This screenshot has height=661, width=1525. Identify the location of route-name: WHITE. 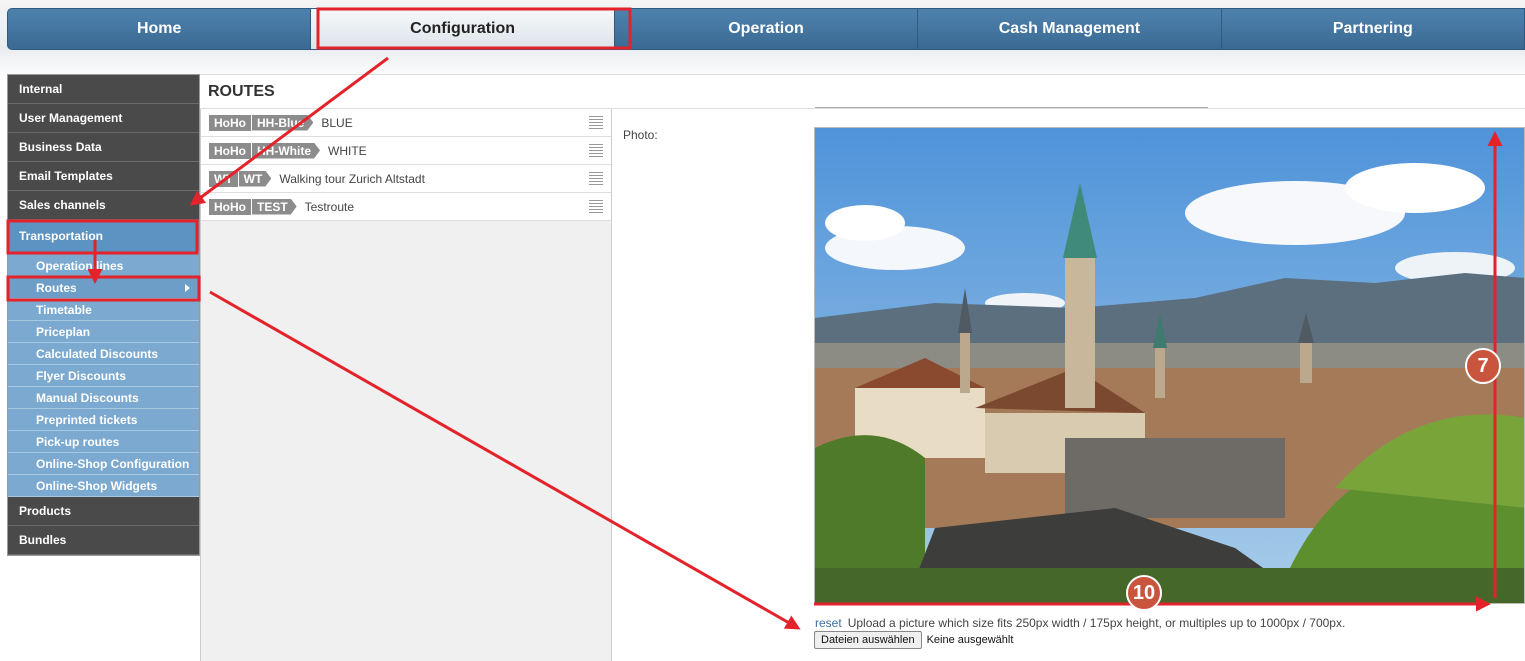
(347, 150).